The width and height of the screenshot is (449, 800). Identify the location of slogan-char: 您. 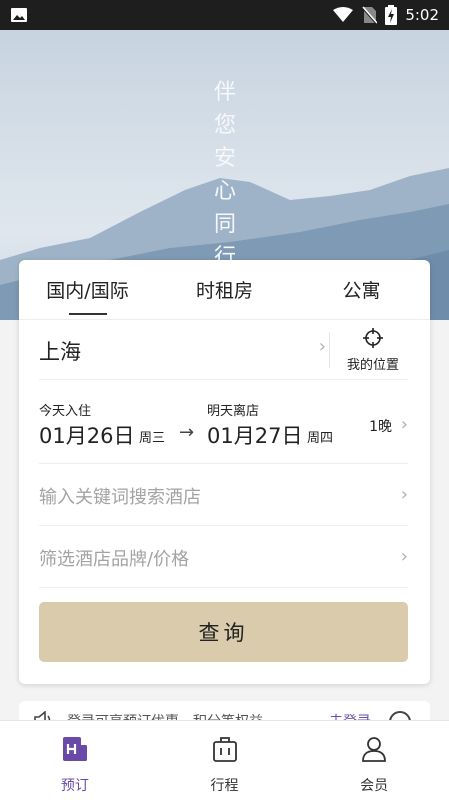
(225, 125).